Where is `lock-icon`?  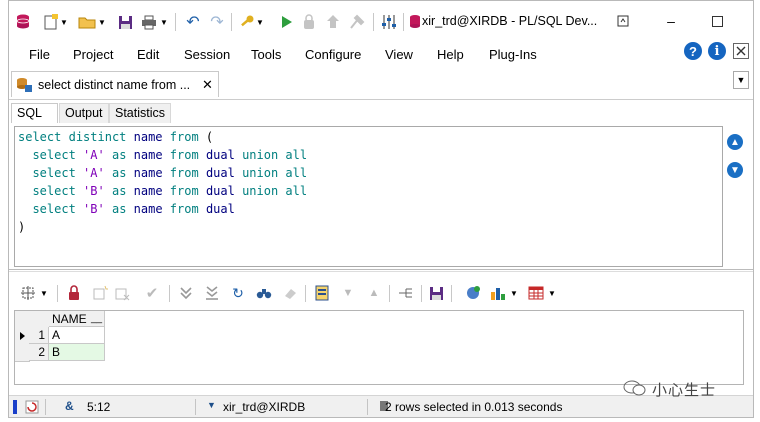 lock-icon is located at coordinates (74, 293).